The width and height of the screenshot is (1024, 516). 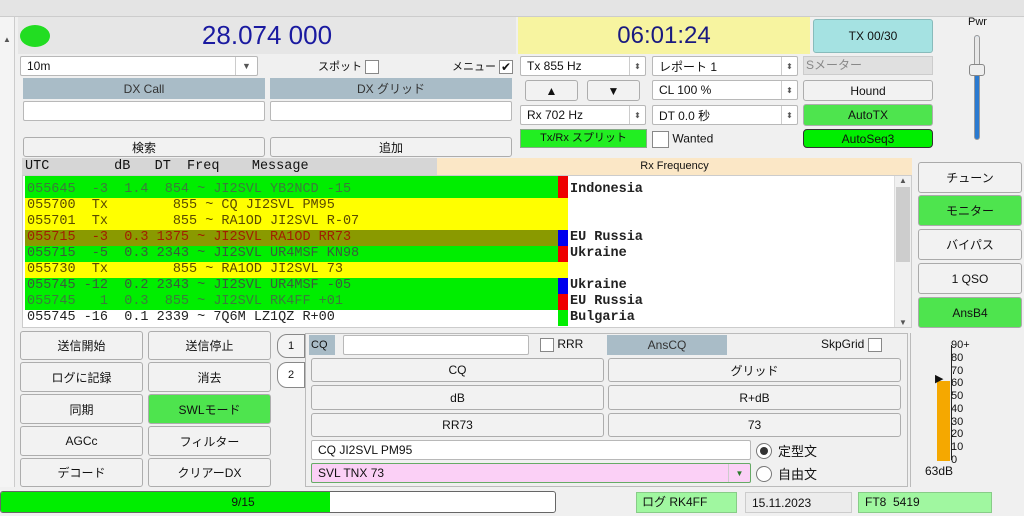 I want to click on hound-button: Hound, so click(x=868, y=90).